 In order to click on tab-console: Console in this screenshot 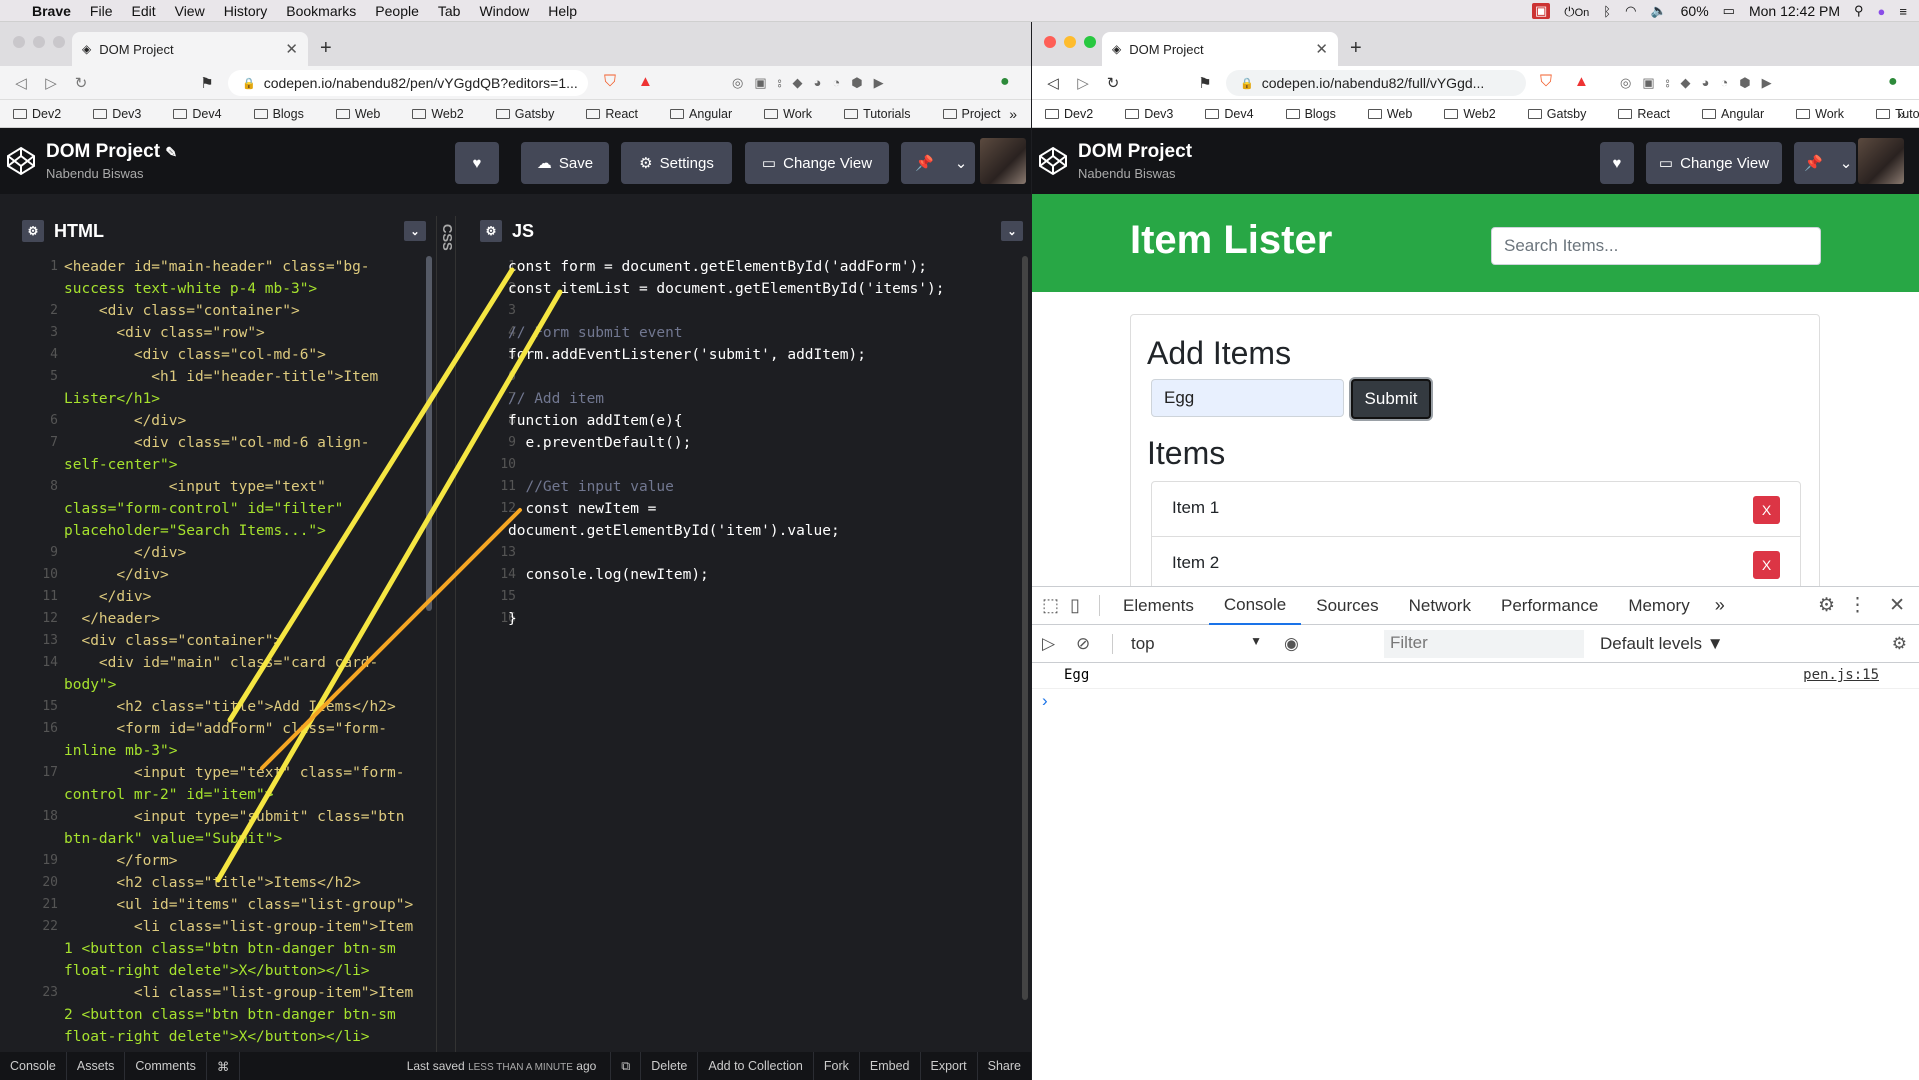, I will do `click(1255, 606)`.